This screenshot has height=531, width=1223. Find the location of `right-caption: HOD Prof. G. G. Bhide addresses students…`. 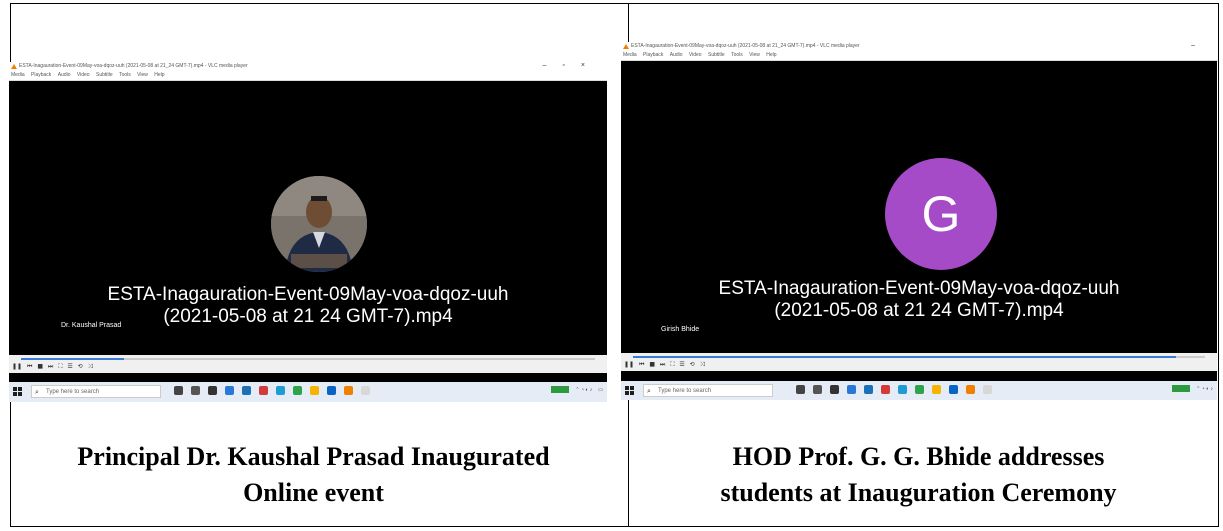

right-caption: HOD Prof. G. G. Bhide addresses students… is located at coordinates (918, 475).